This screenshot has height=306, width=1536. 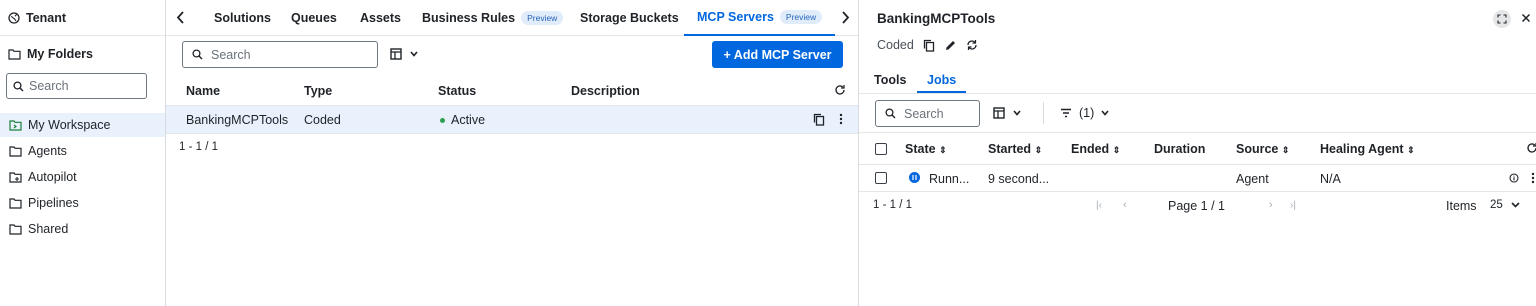 I want to click on folder-search-input, so click(x=79, y=86).